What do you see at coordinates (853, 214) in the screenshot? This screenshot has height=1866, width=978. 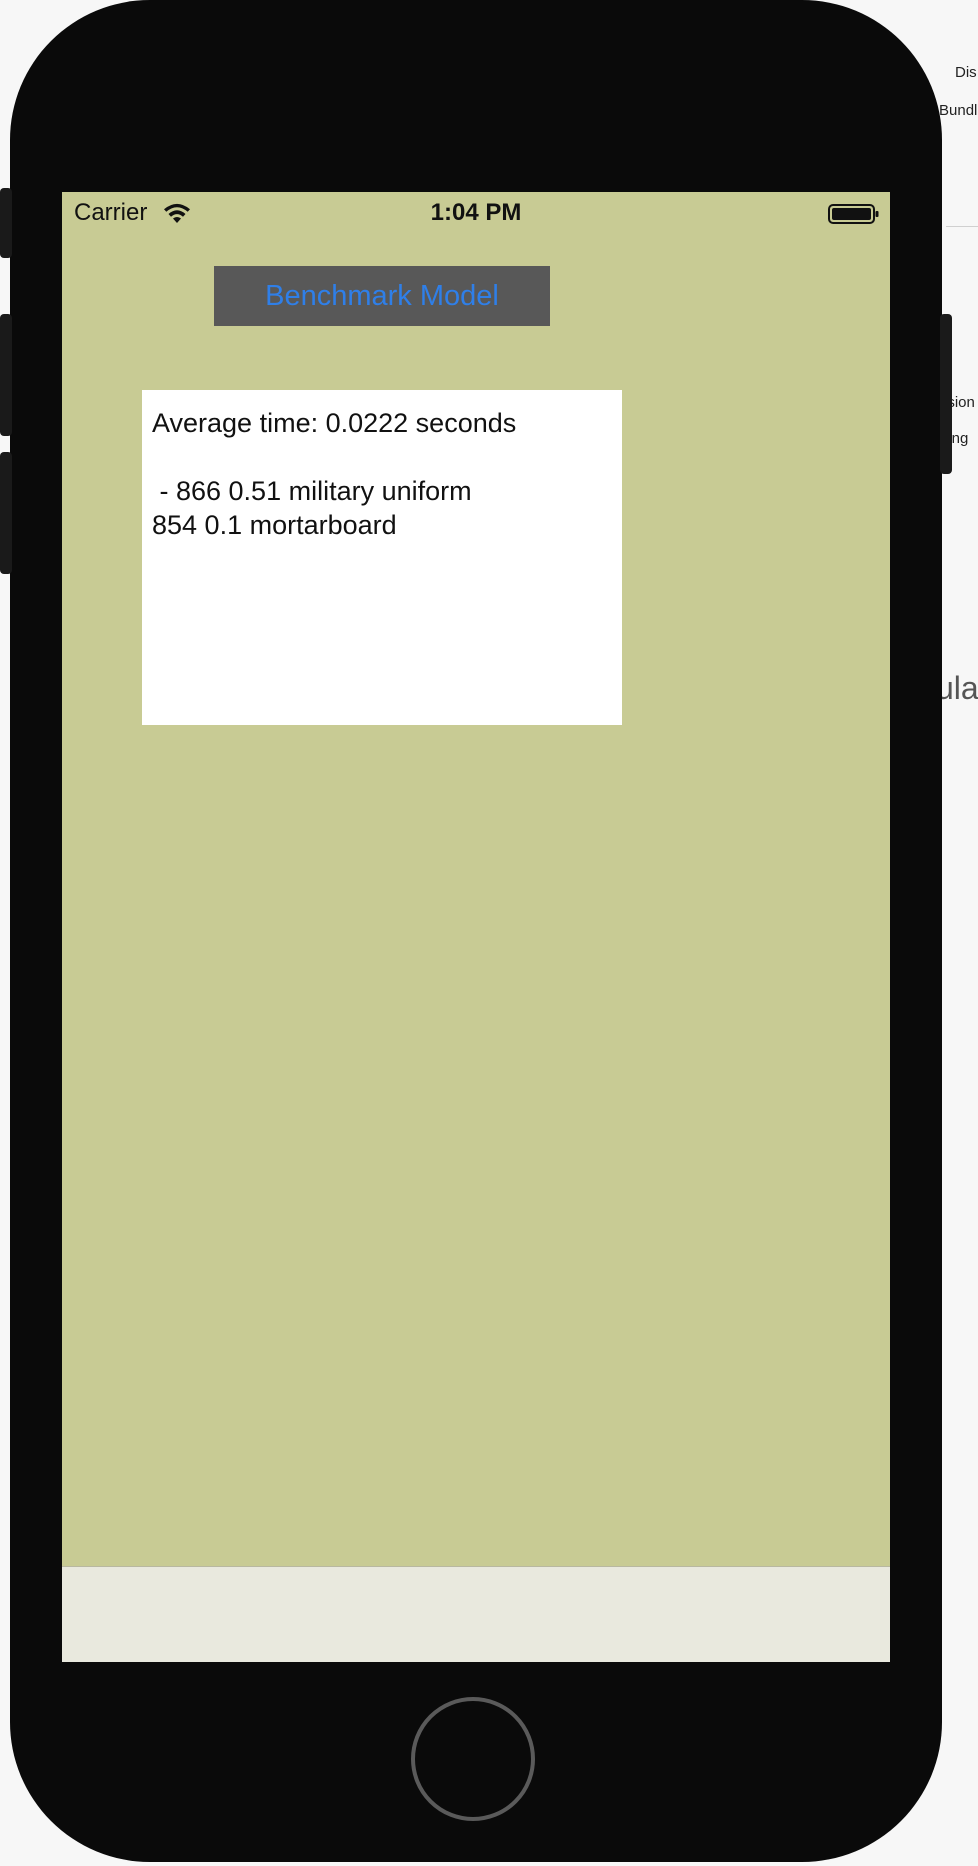 I see `battery-icon` at bounding box center [853, 214].